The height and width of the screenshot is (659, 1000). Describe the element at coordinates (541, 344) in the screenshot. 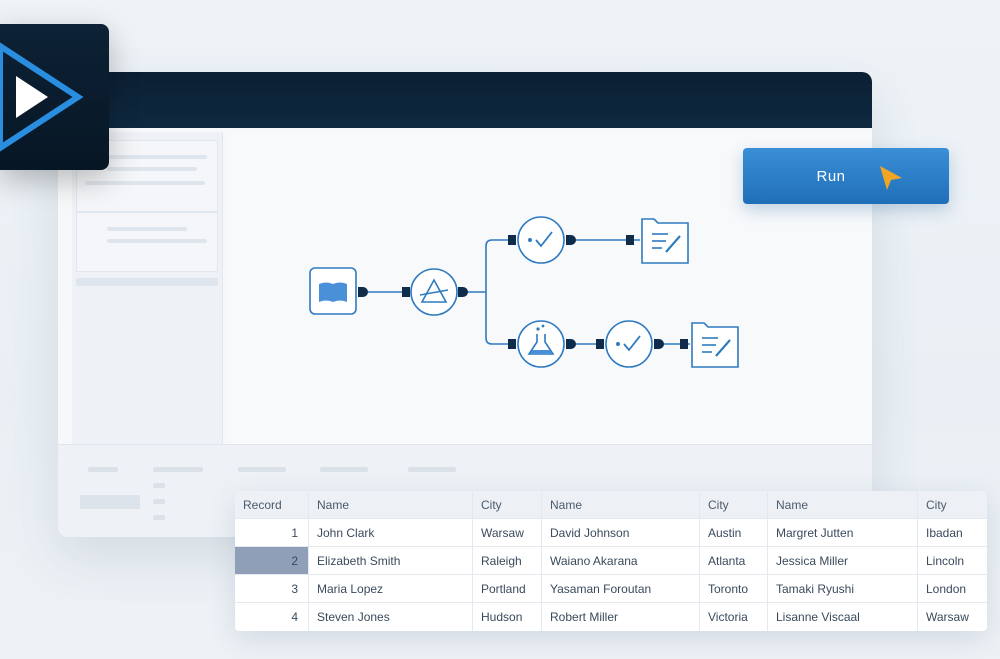

I see `flask-icon` at that location.